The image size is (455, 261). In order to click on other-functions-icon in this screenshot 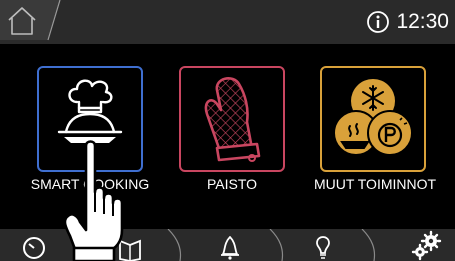, I will do `click(373, 117)`.